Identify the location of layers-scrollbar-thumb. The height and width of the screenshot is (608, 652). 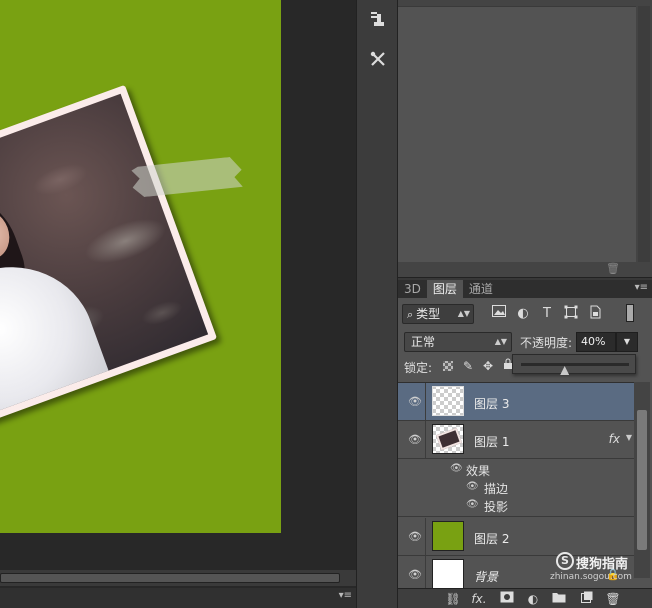
(642, 480).